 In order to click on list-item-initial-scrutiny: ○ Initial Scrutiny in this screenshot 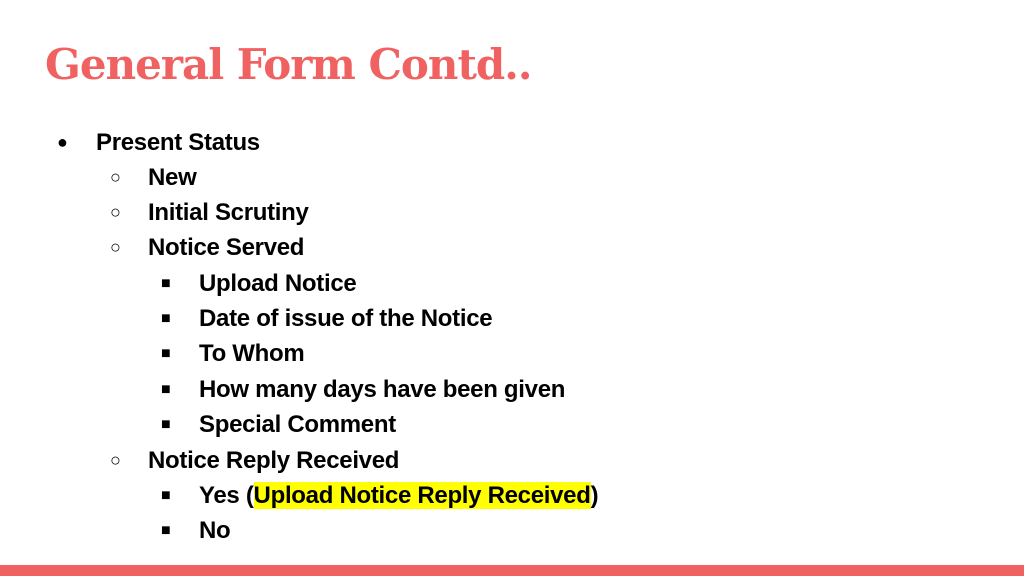, I will do `click(209, 212)`.